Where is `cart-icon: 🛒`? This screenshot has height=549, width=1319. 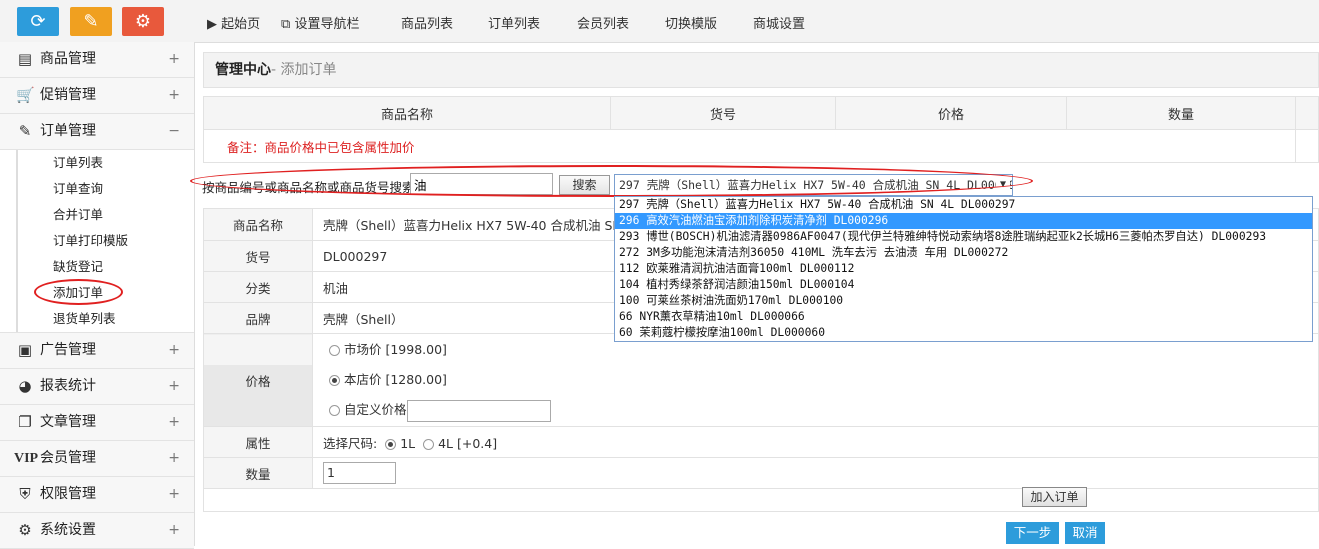
cart-icon: 🛒 is located at coordinates (25, 95).